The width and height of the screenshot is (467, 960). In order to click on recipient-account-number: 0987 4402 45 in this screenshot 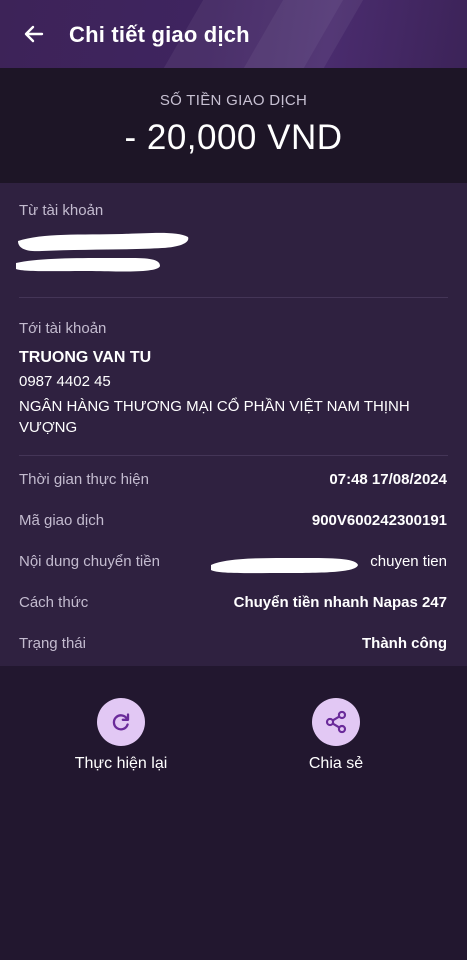, I will do `click(65, 381)`.